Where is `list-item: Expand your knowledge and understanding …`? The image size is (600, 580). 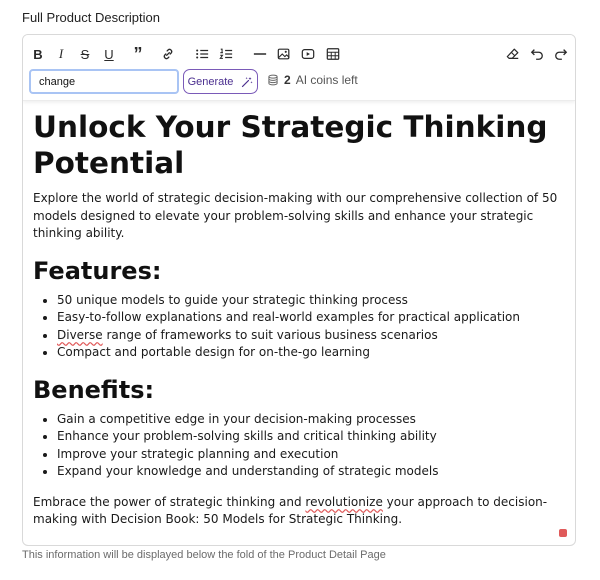
list-item: Expand your knowledge and understanding … is located at coordinates (311, 472).